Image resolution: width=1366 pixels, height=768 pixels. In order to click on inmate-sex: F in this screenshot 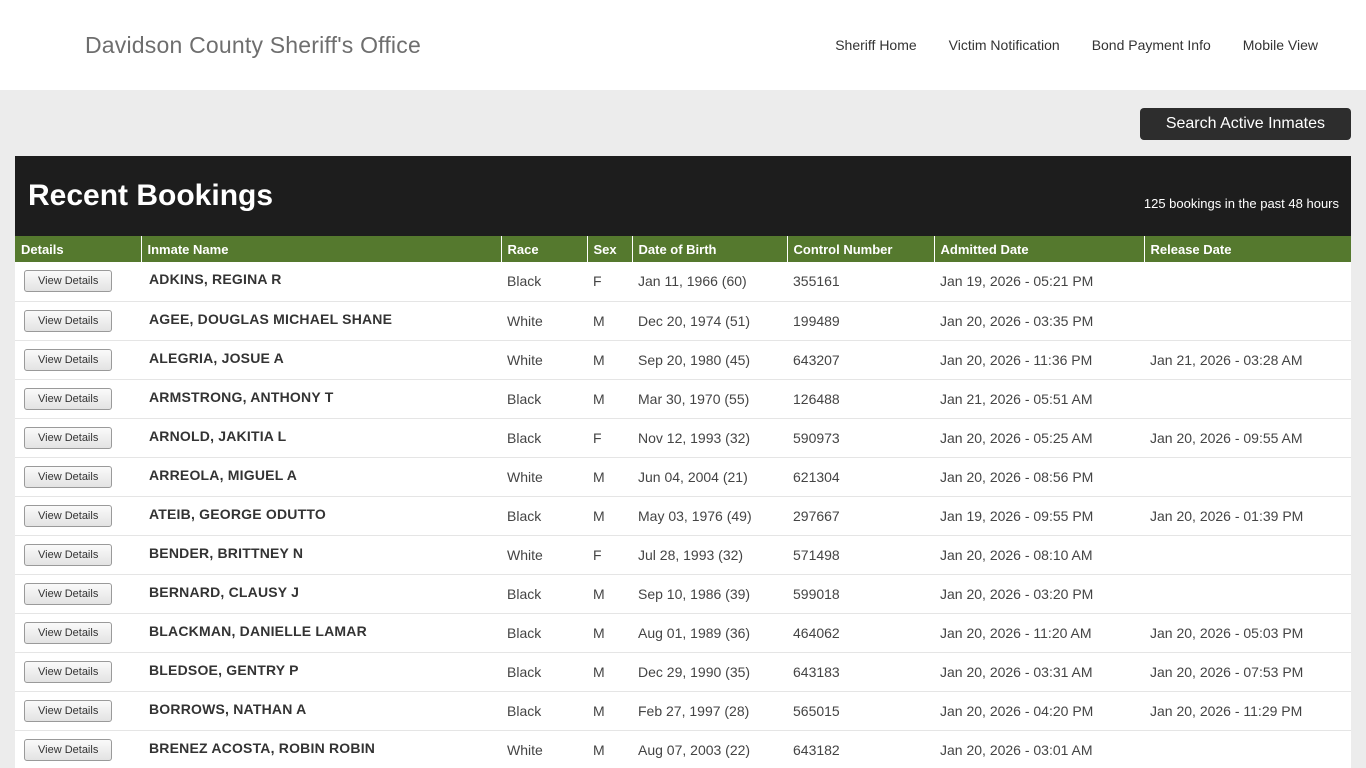, I will do `click(609, 282)`.